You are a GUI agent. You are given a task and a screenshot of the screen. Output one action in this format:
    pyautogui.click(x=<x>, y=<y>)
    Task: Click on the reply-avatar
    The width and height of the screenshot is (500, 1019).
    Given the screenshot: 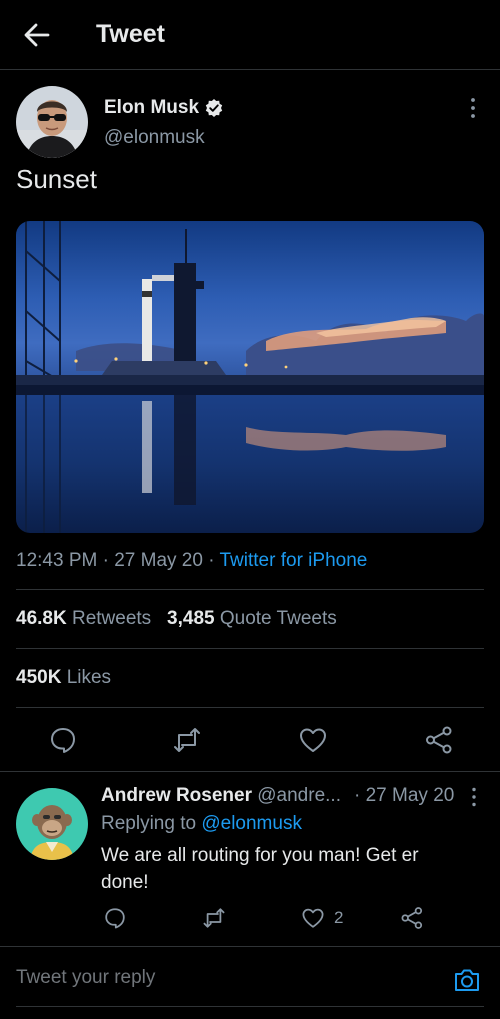 What is the action you would take?
    pyautogui.click(x=52, y=824)
    